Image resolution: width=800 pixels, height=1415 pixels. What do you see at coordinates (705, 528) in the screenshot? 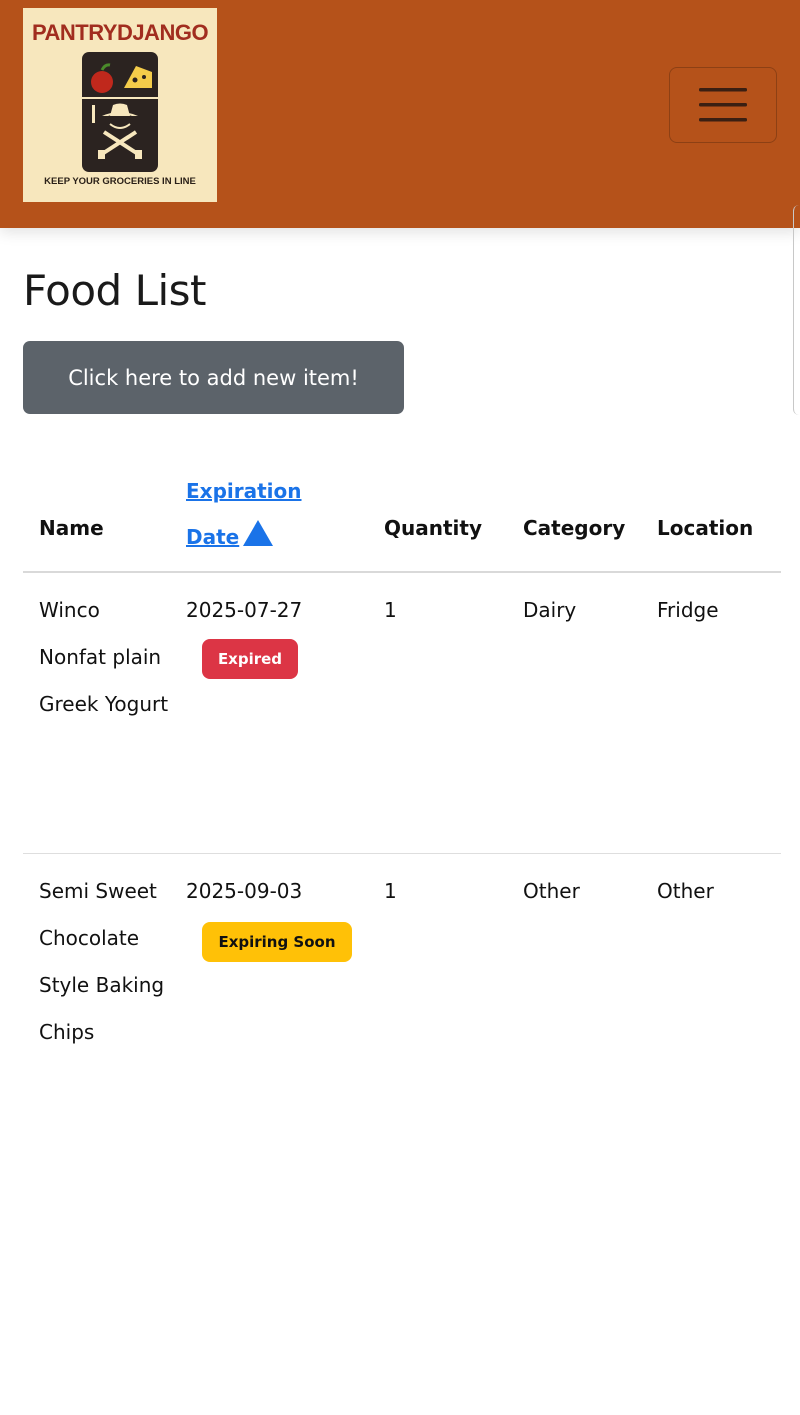
I see `column-header-location: Location` at bounding box center [705, 528].